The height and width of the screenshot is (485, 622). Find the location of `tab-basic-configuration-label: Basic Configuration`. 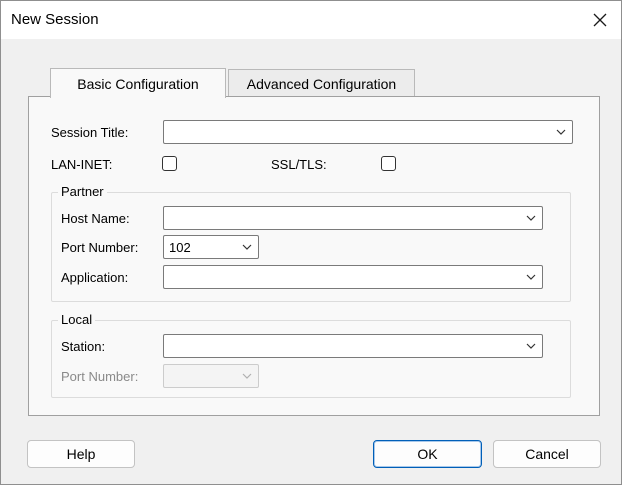

tab-basic-configuration-label: Basic Configuration is located at coordinates (138, 83).